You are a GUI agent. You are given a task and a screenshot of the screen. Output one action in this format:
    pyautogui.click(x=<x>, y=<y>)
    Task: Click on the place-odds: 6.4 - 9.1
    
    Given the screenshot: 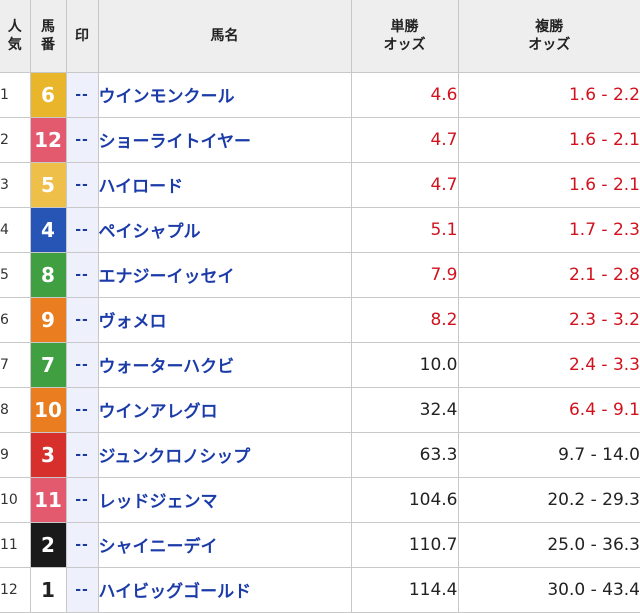 What is the action you would take?
    pyautogui.click(x=548, y=409)
    